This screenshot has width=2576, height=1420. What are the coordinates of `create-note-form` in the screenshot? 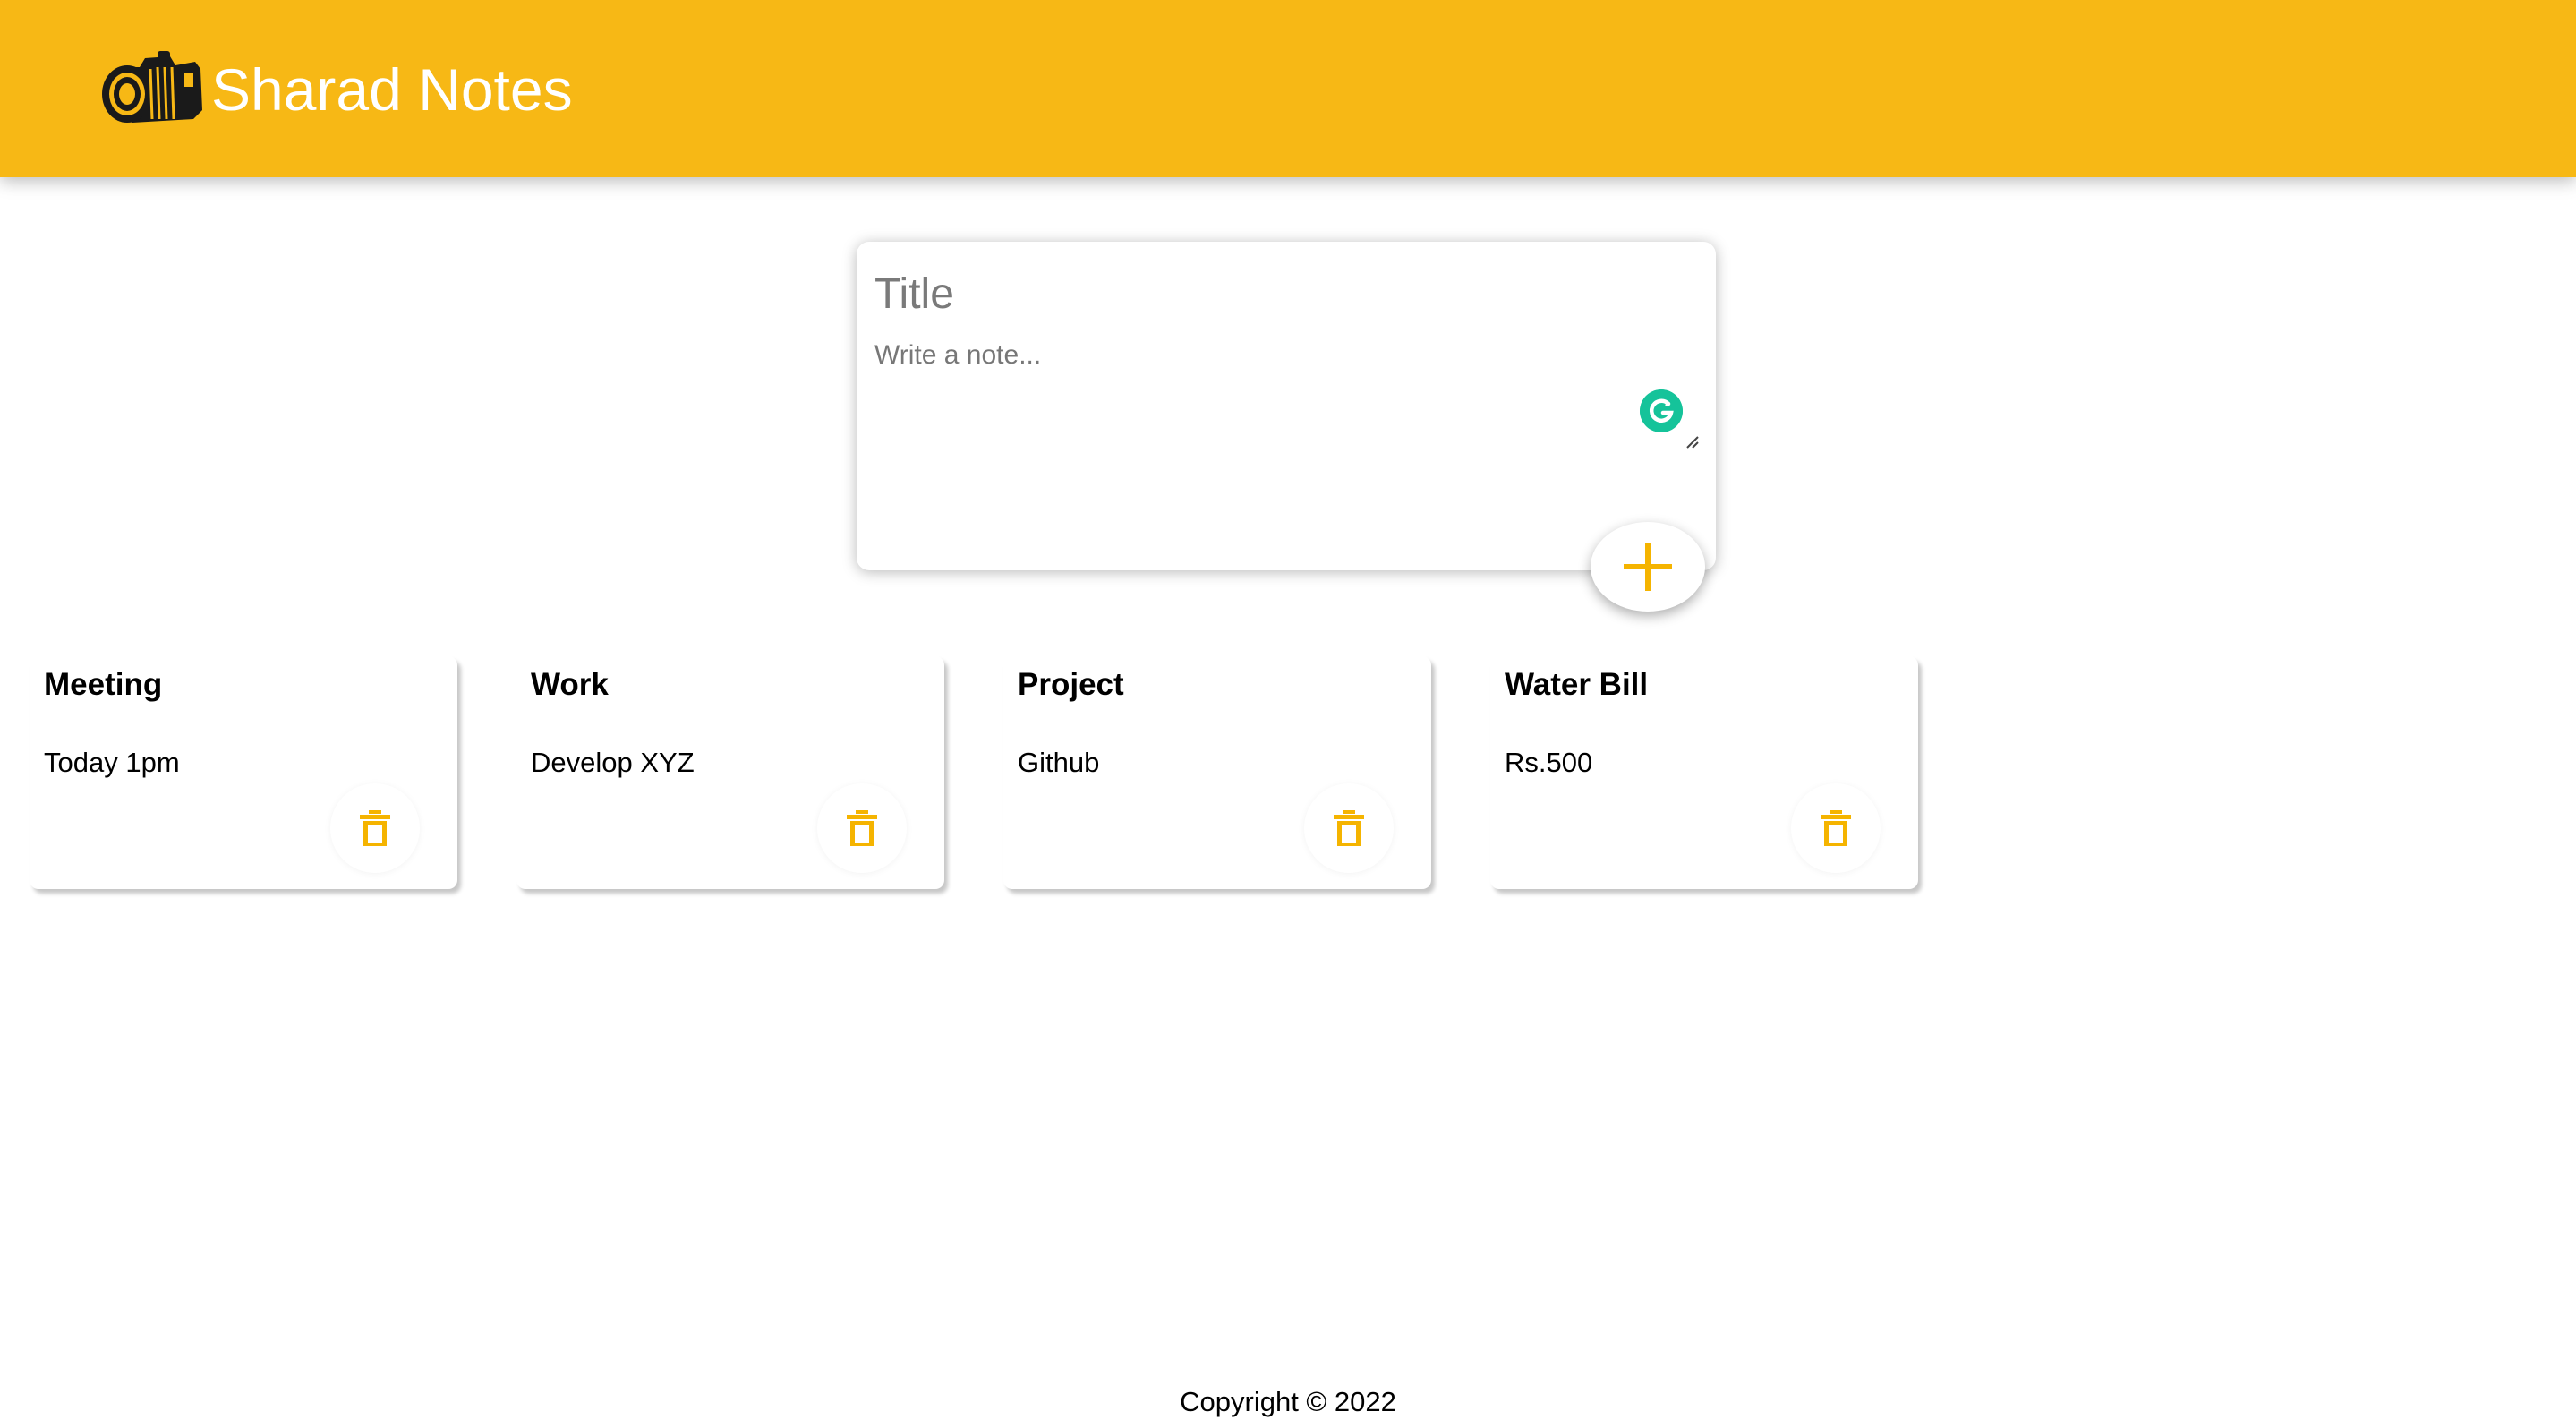 It's located at (1286, 406).